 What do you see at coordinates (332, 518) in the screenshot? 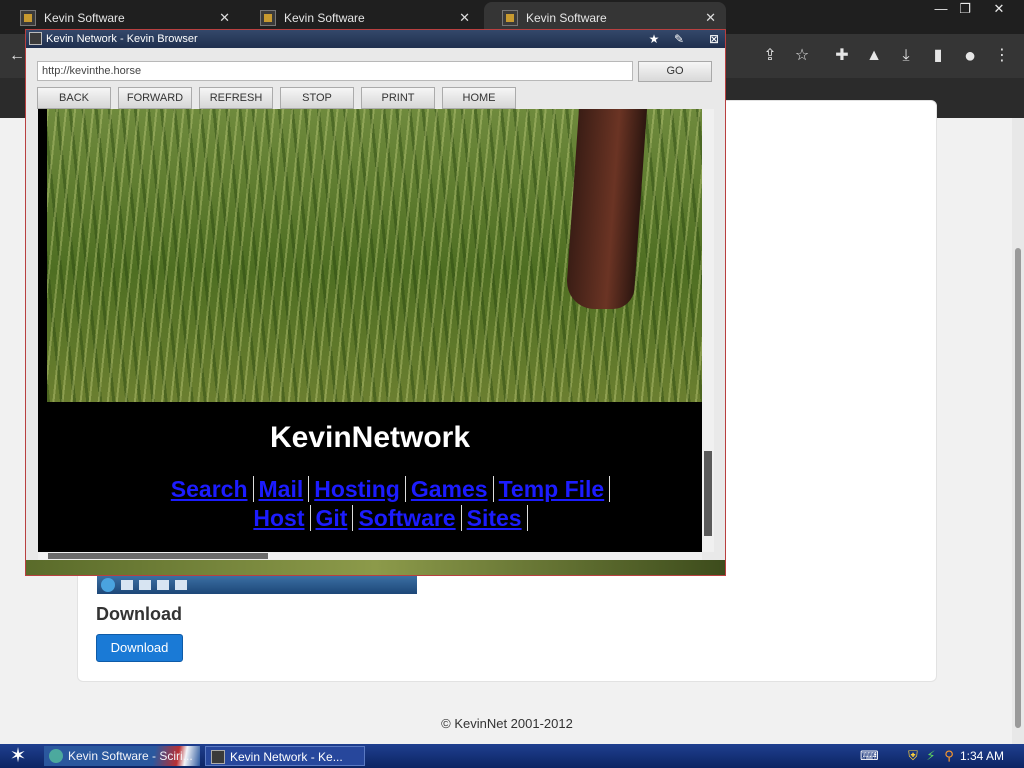
I see `link-git: Git` at bounding box center [332, 518].